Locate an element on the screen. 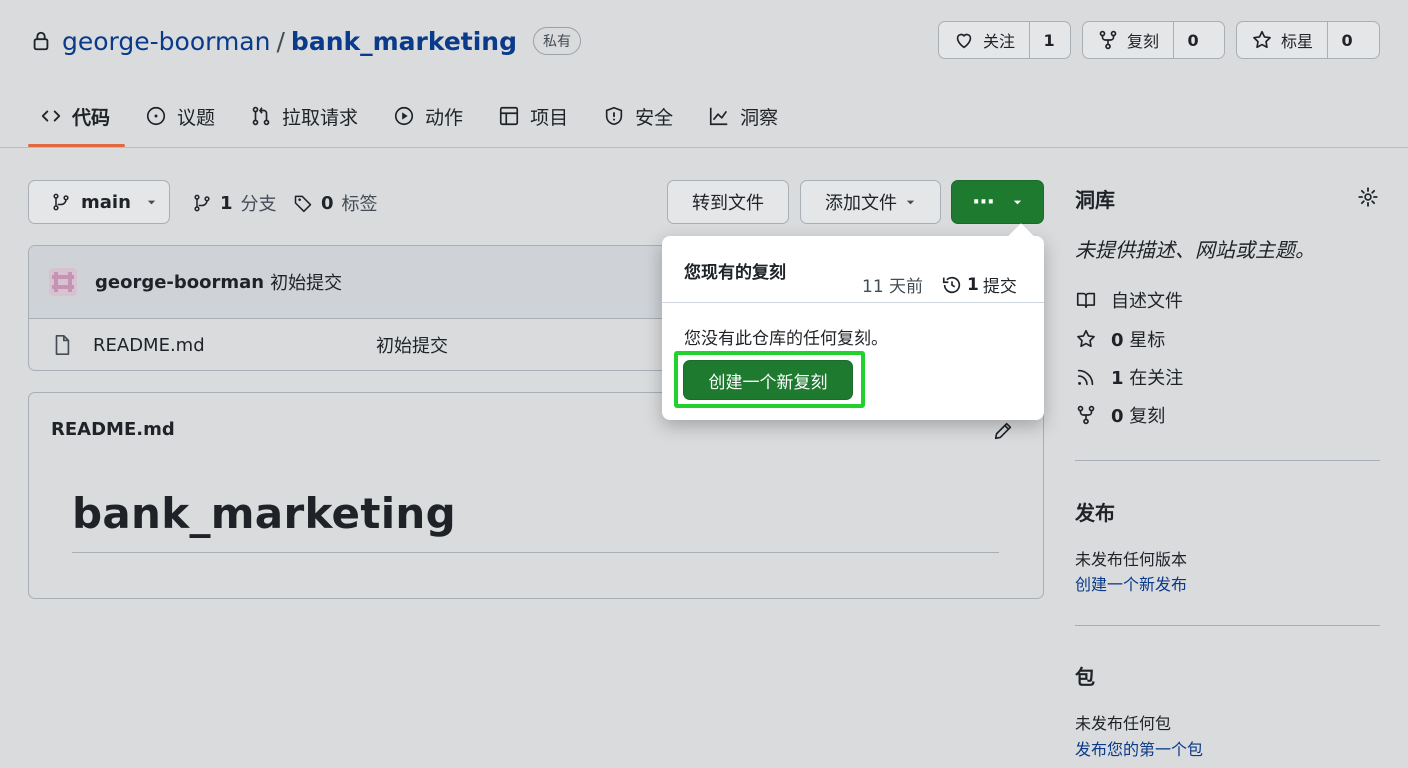  commits-count: 1 is located at coordinates (973, 284).